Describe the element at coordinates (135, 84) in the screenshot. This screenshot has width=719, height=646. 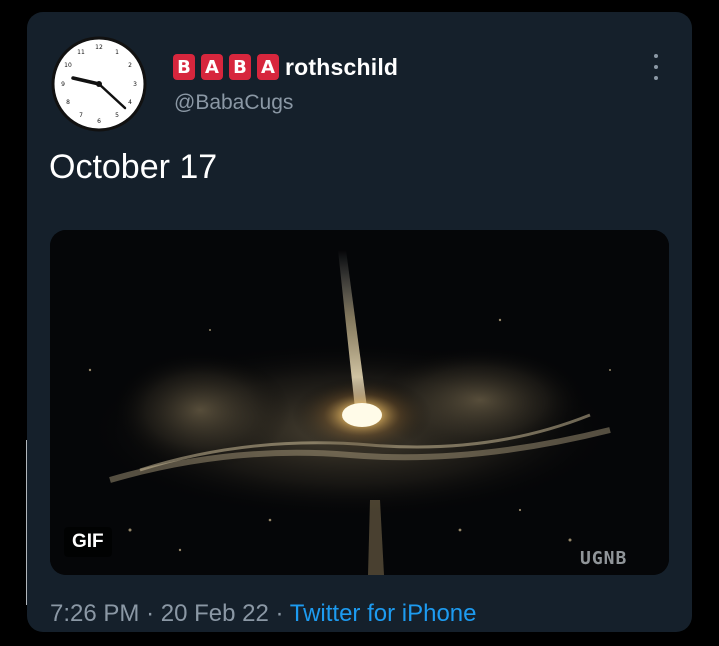
I see `svg-text: 3` at that location.